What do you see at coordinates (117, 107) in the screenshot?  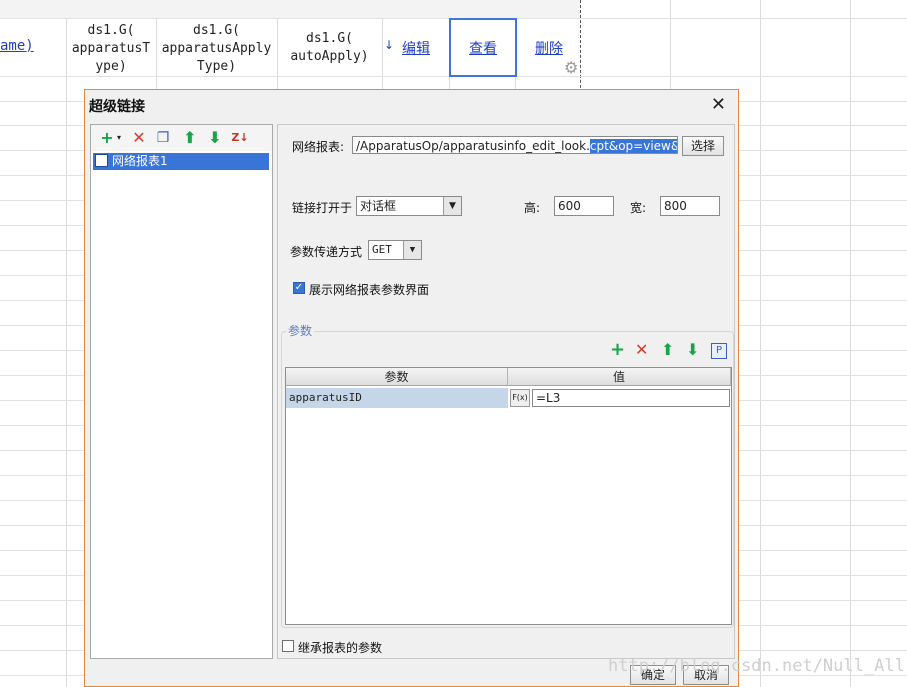 I see `dialog-title: 超级链接` at bounding box center [117, 107].